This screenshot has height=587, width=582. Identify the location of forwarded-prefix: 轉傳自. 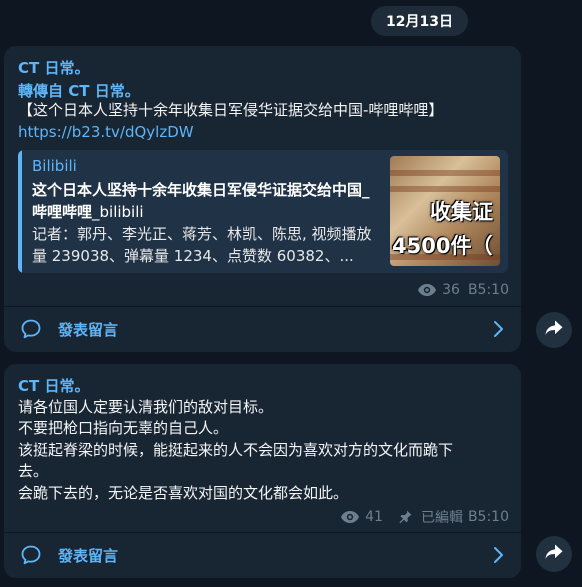
(43, 91).